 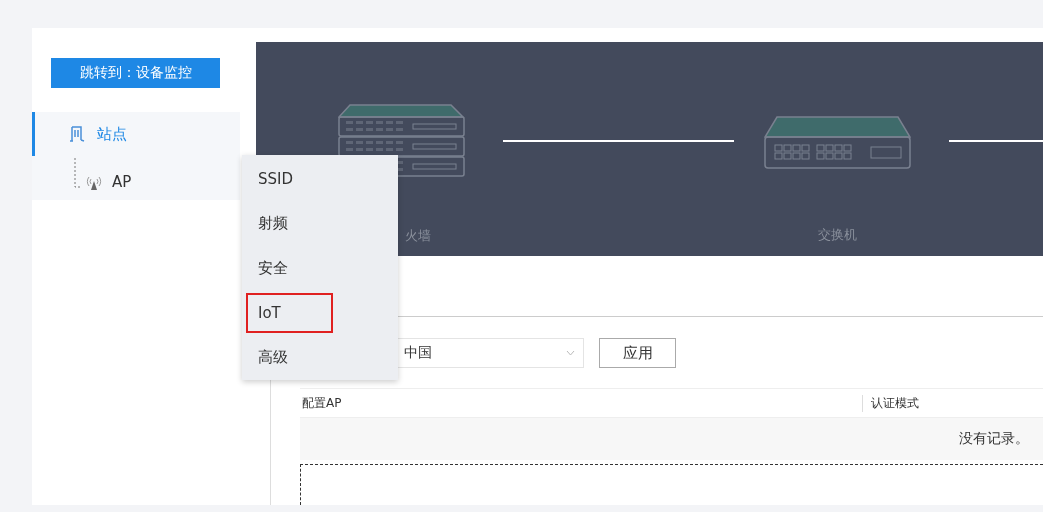 What do you see at coordinates (289, 313) in the screenshot?
I see `menu-item: IoT` at bounding box center [289, 313].